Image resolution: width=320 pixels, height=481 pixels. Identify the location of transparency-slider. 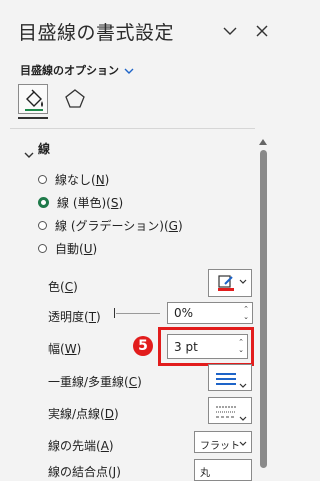
(137, 313).